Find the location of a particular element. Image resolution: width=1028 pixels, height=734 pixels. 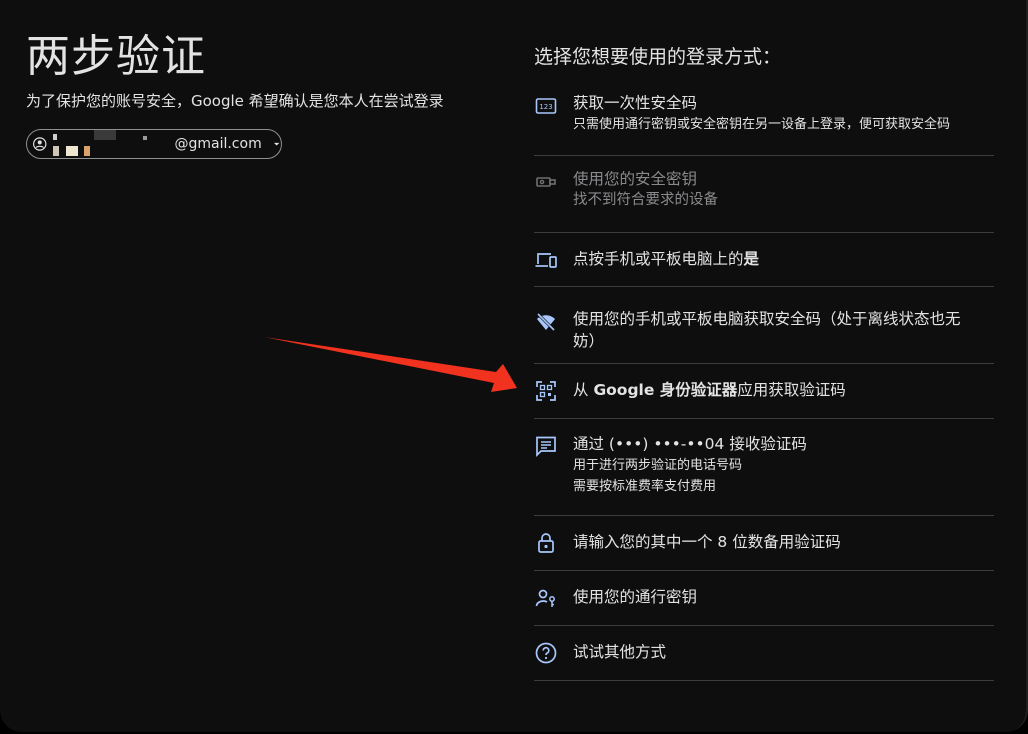

option-google-authenticator: 从 Google 身份验证器应用获取验证码 is located at coordinates (764, 391).